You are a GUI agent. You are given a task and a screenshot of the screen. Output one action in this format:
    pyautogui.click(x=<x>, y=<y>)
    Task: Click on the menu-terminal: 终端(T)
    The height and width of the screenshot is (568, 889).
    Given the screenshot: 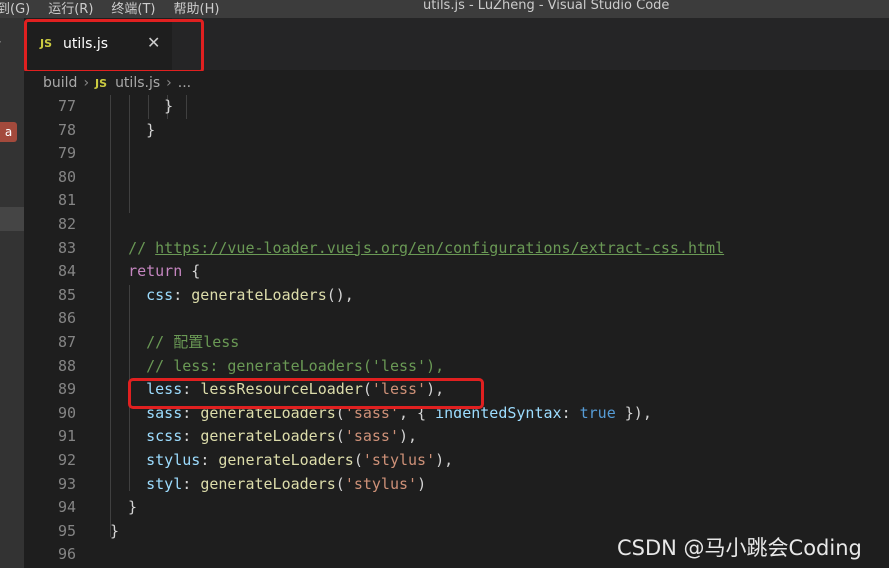 What is the action you would take?
    pyautogui.click(x=133, y=8)
    